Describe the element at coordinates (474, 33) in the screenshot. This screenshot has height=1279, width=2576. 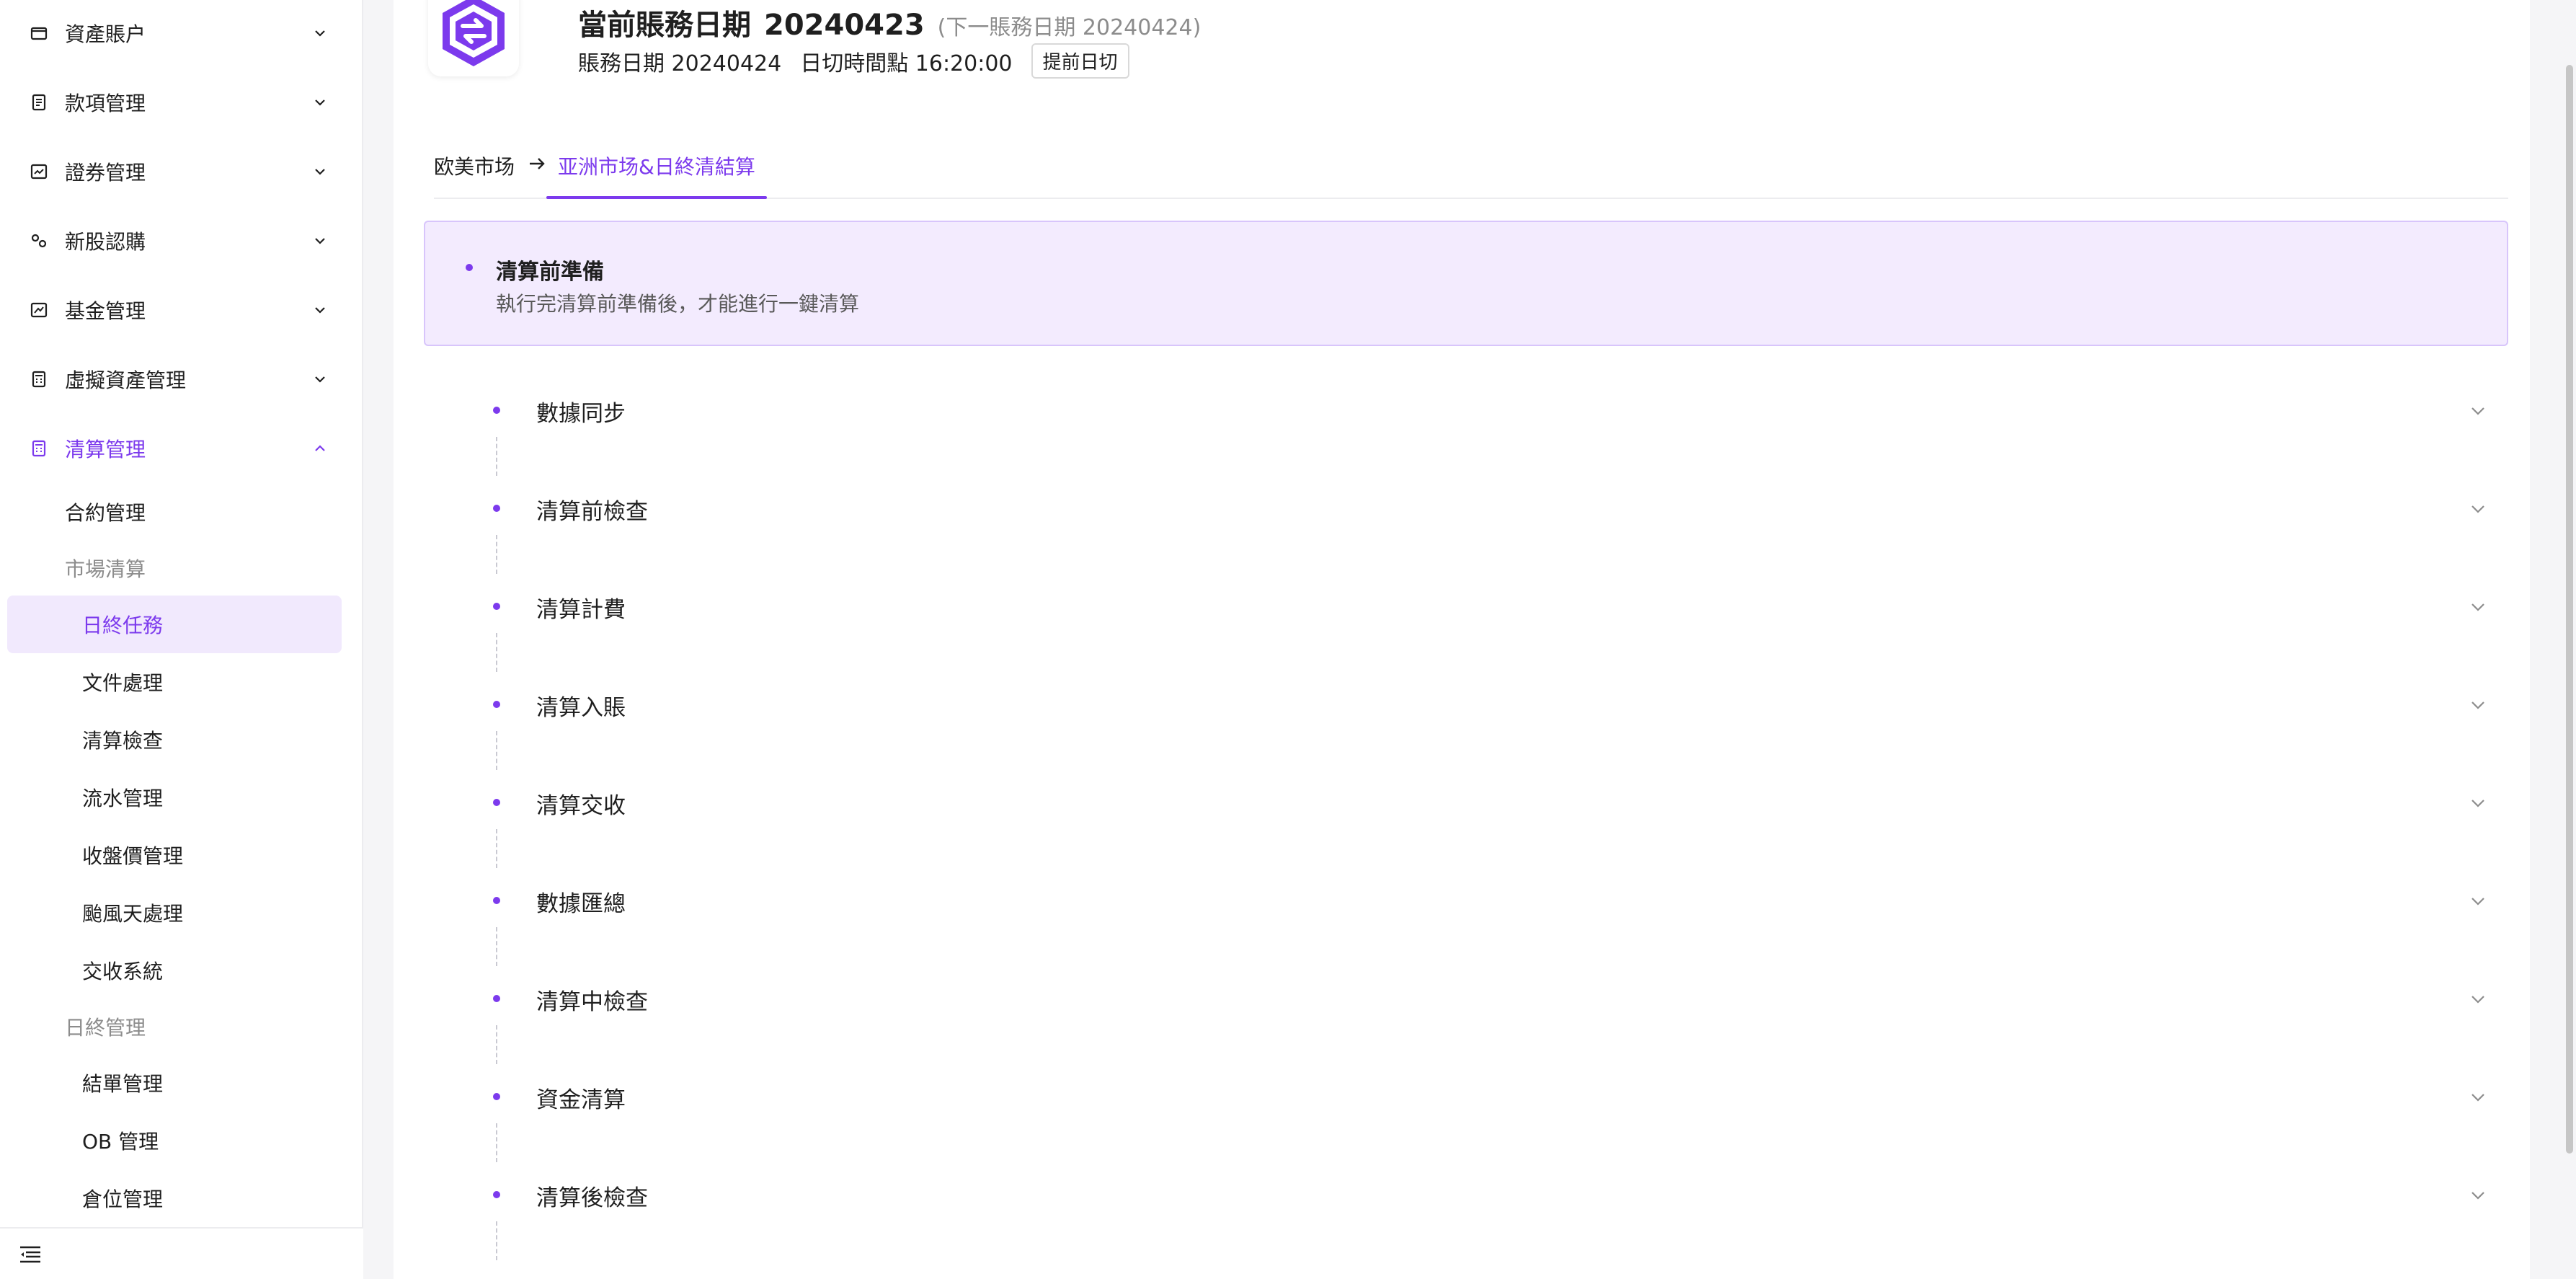
I see `exchange-icon` at that location.